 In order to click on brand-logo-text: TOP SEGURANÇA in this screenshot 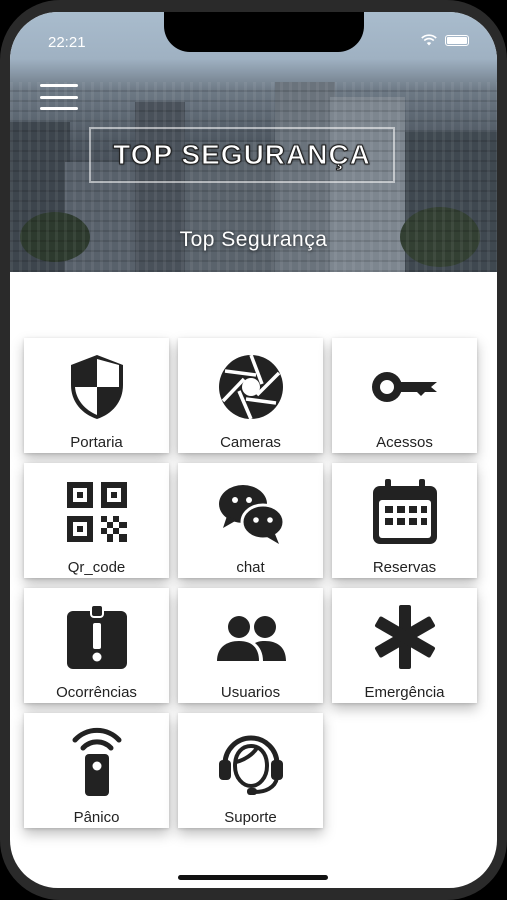, I will do `click(242, 155)`.